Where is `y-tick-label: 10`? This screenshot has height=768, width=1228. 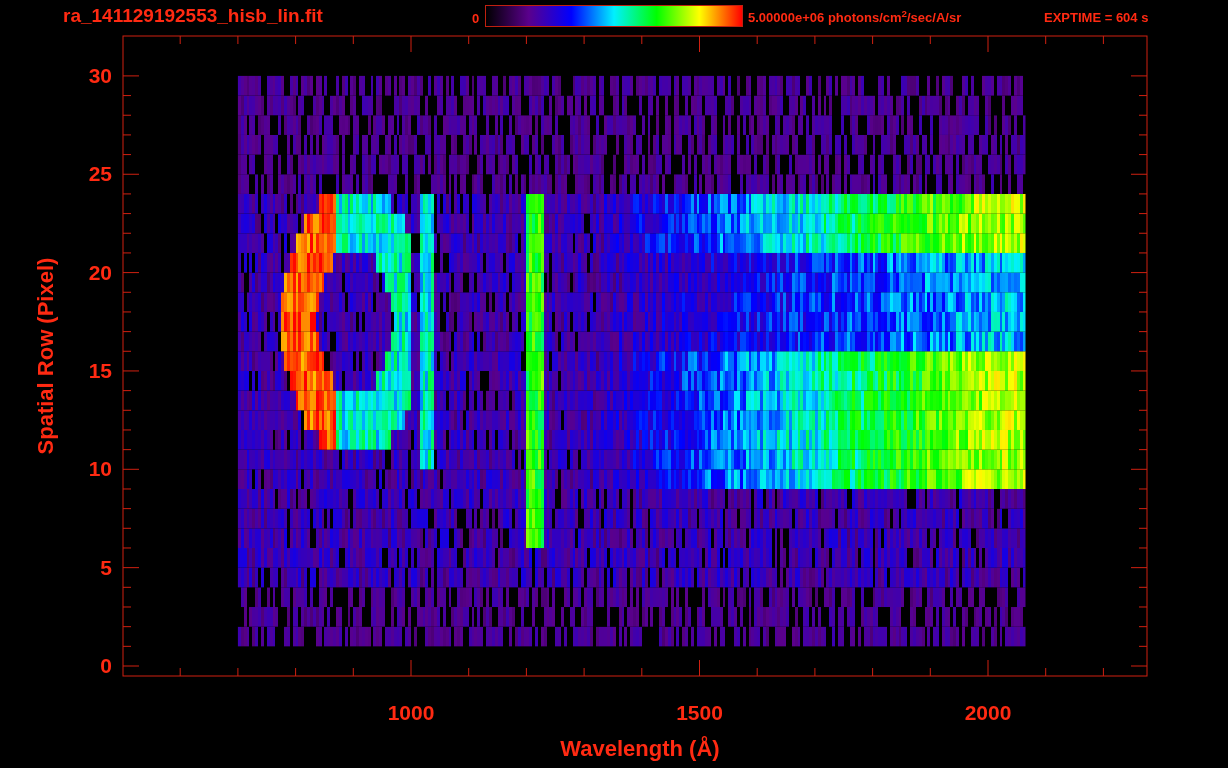
y-tick-label: 10 is located at coordinates (100, 469).